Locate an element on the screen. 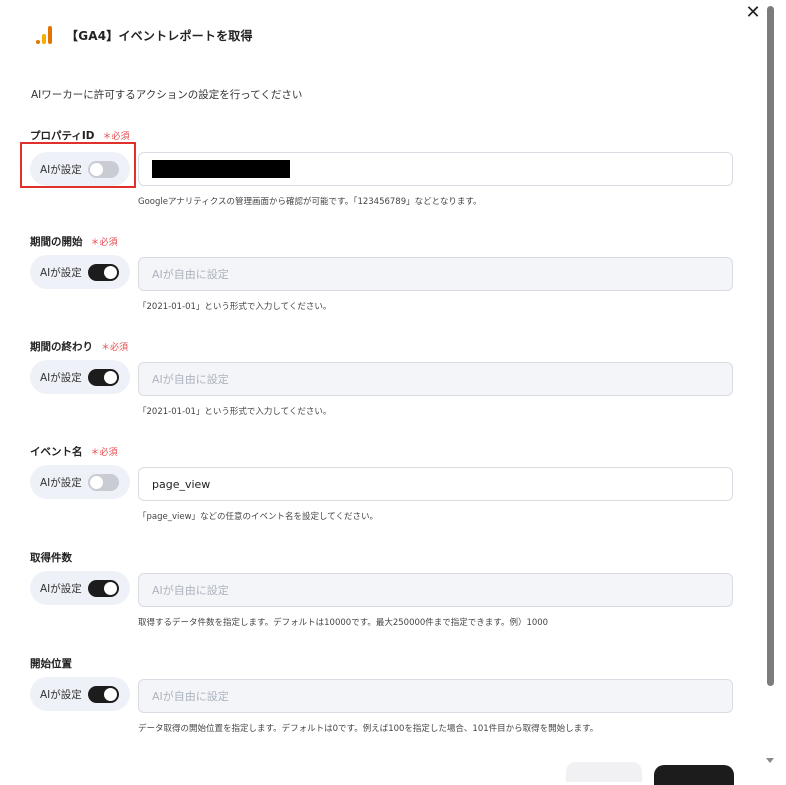 The height and width of the screenshot is (785, 786). dialog-header: 【GA4】イベントレポートを取得 is located at coordinates (144, 35).